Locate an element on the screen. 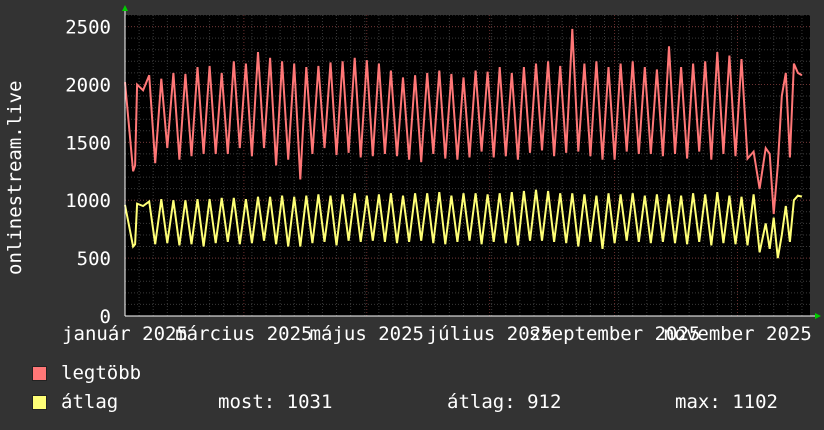  x-tick-label: január 2025 is located at coordinates (125, 334).